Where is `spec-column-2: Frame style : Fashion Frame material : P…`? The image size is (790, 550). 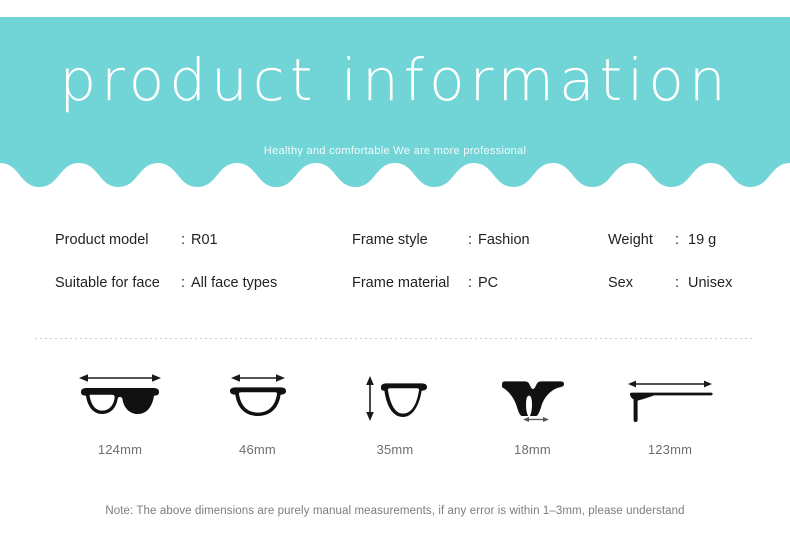 spec-column-2: Frame style : Fashion Frame material : P… is located at coordinates (441, 275).